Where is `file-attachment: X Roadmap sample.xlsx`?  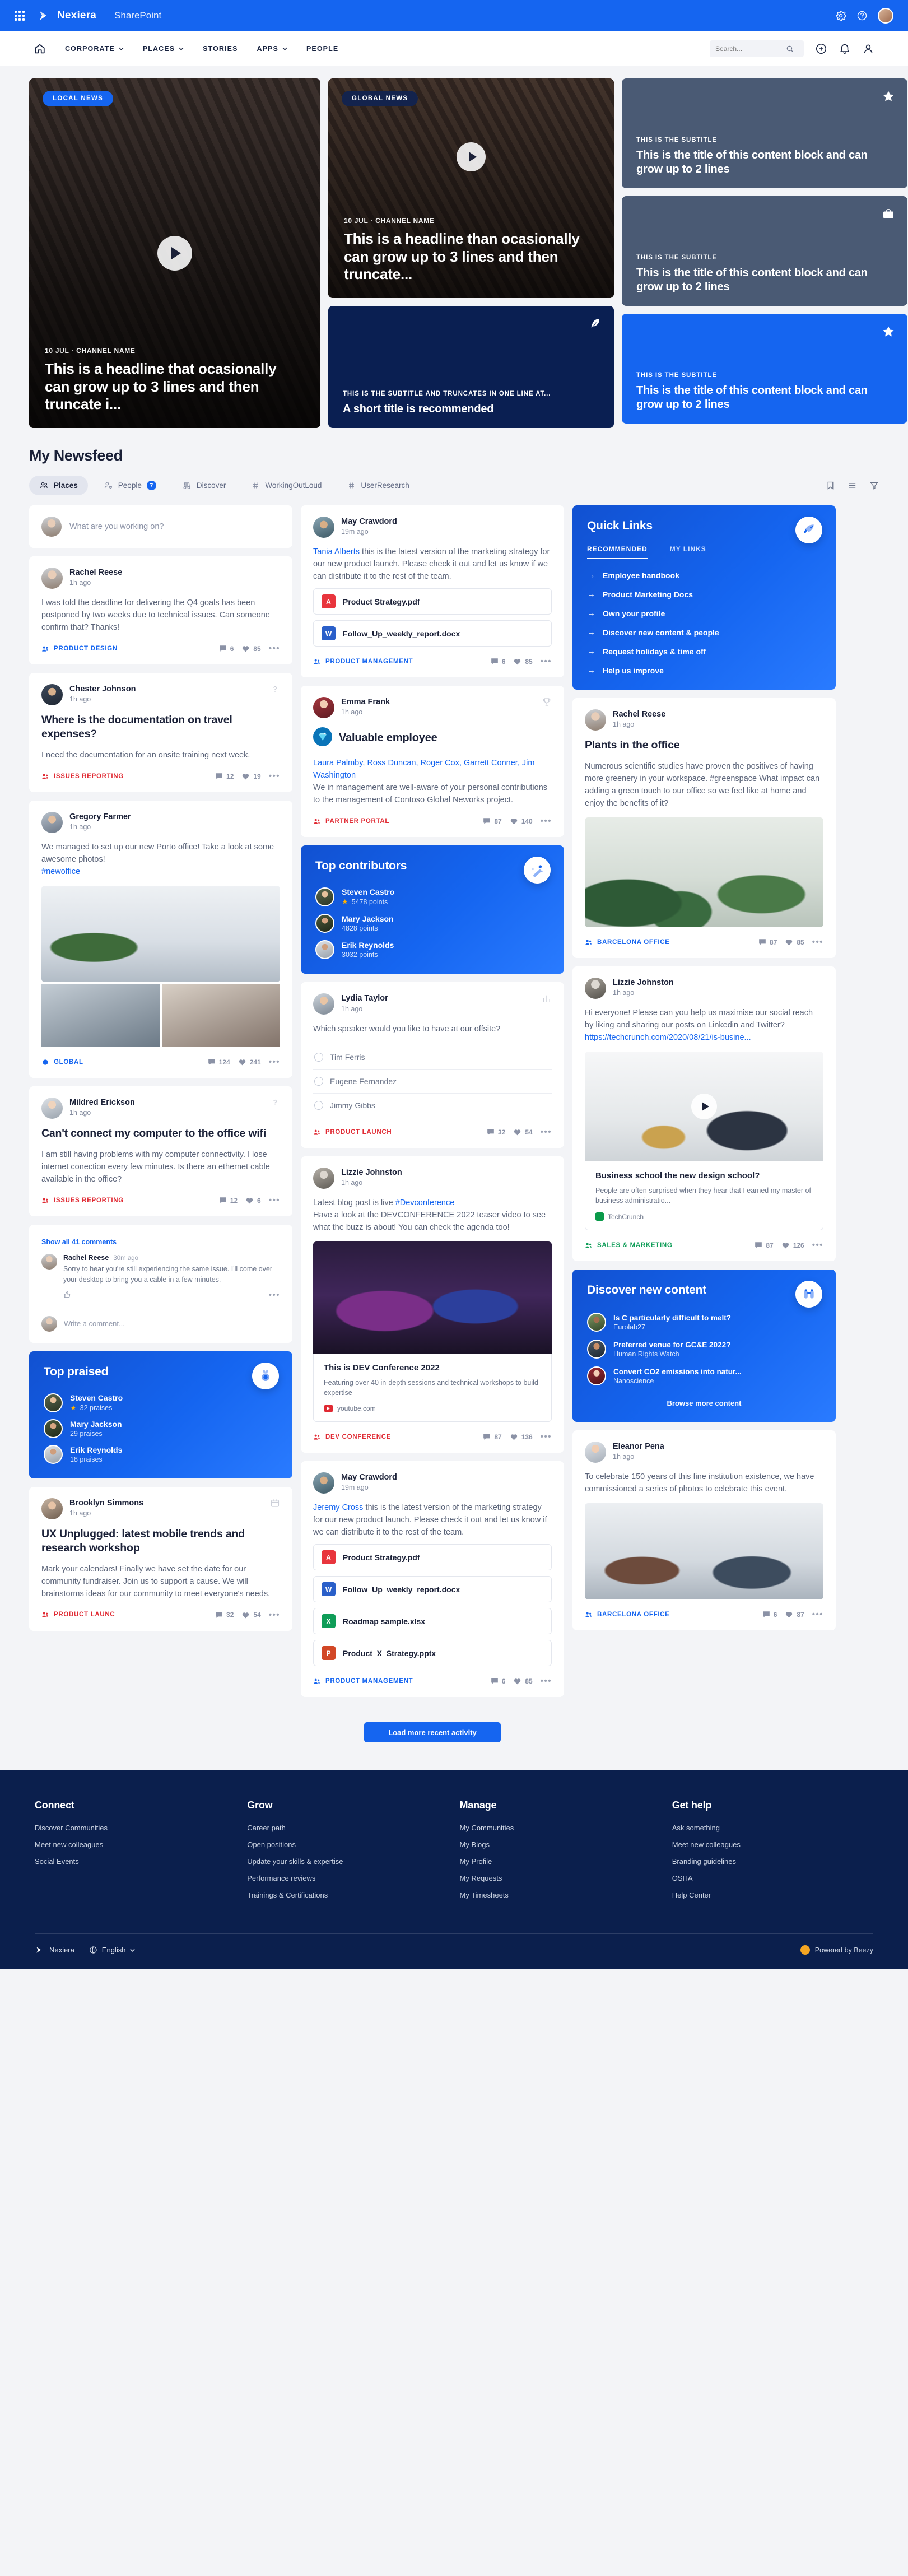 file-attachment: X Roadmap sample.xlsx is located at coordinates (432, 1621).